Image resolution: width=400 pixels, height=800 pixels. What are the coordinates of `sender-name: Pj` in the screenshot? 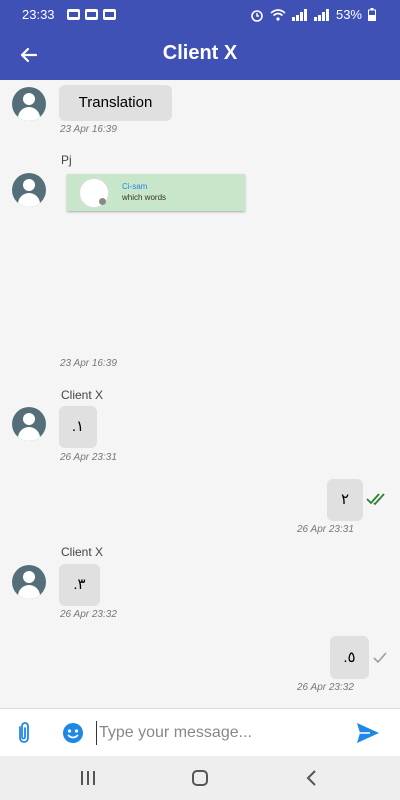 It's located at (66, 160).